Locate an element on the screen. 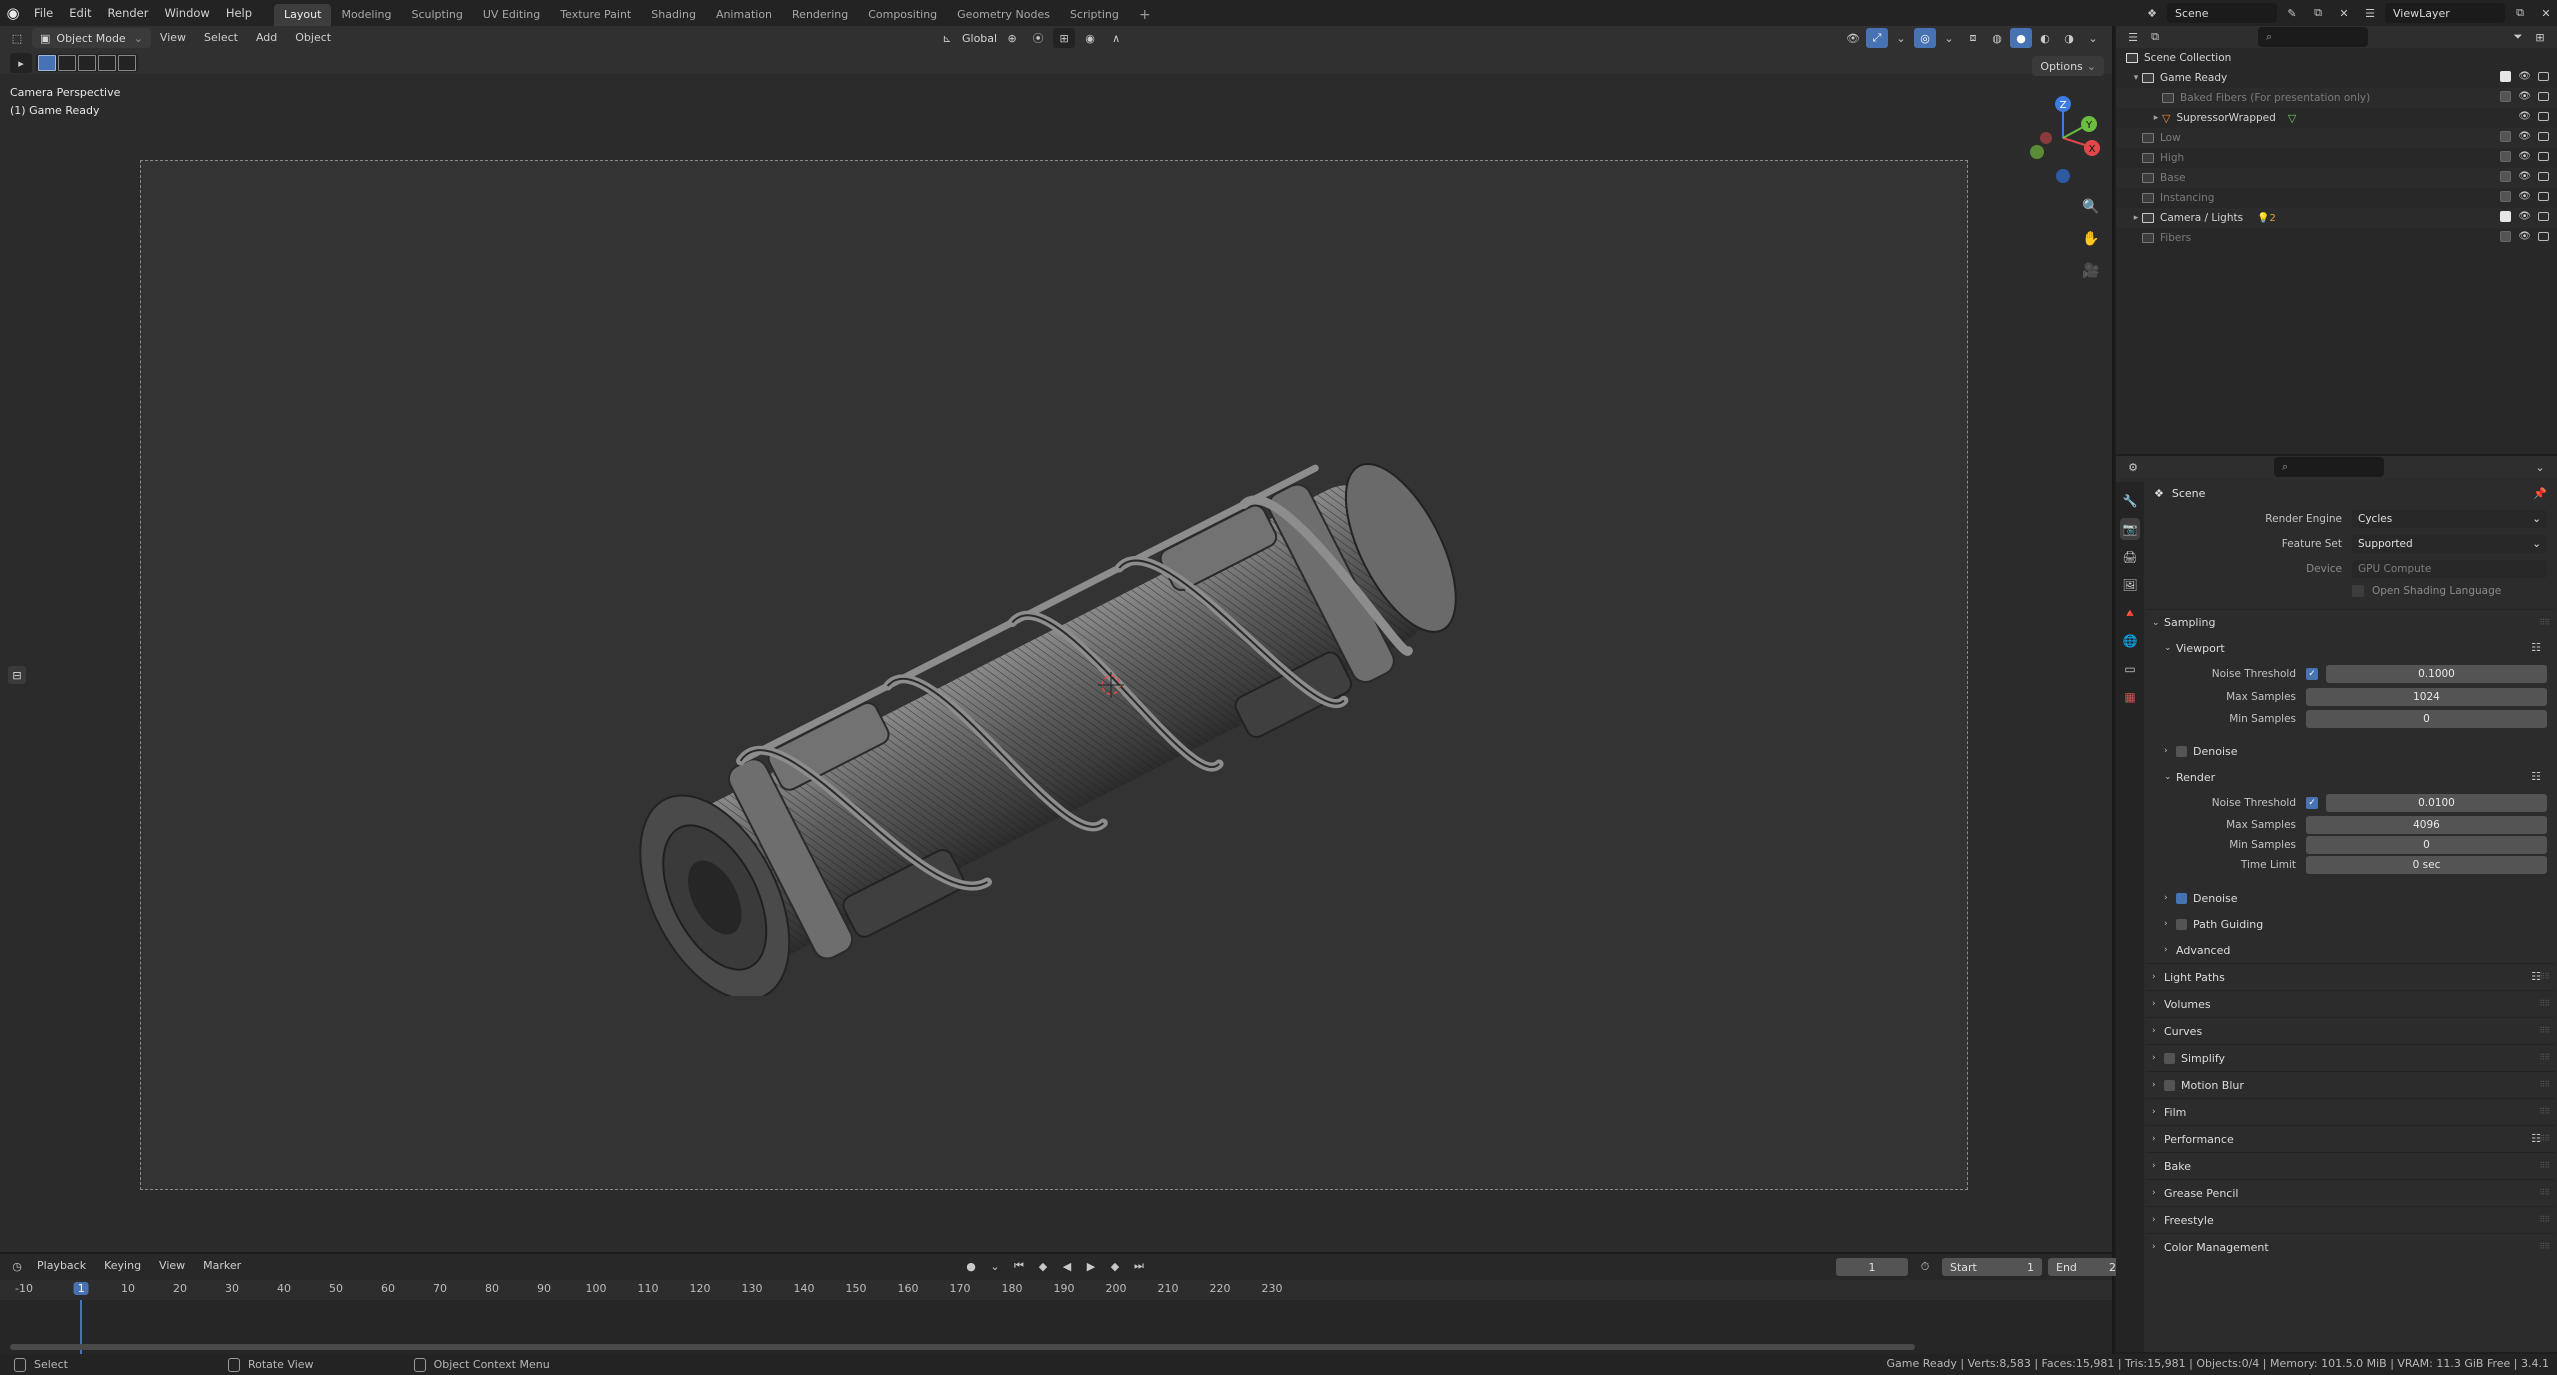 This screenshot has width=2557, height=1375. feature-set-dropdown: Supported ⌄ is located at coordinates (2449, 543).